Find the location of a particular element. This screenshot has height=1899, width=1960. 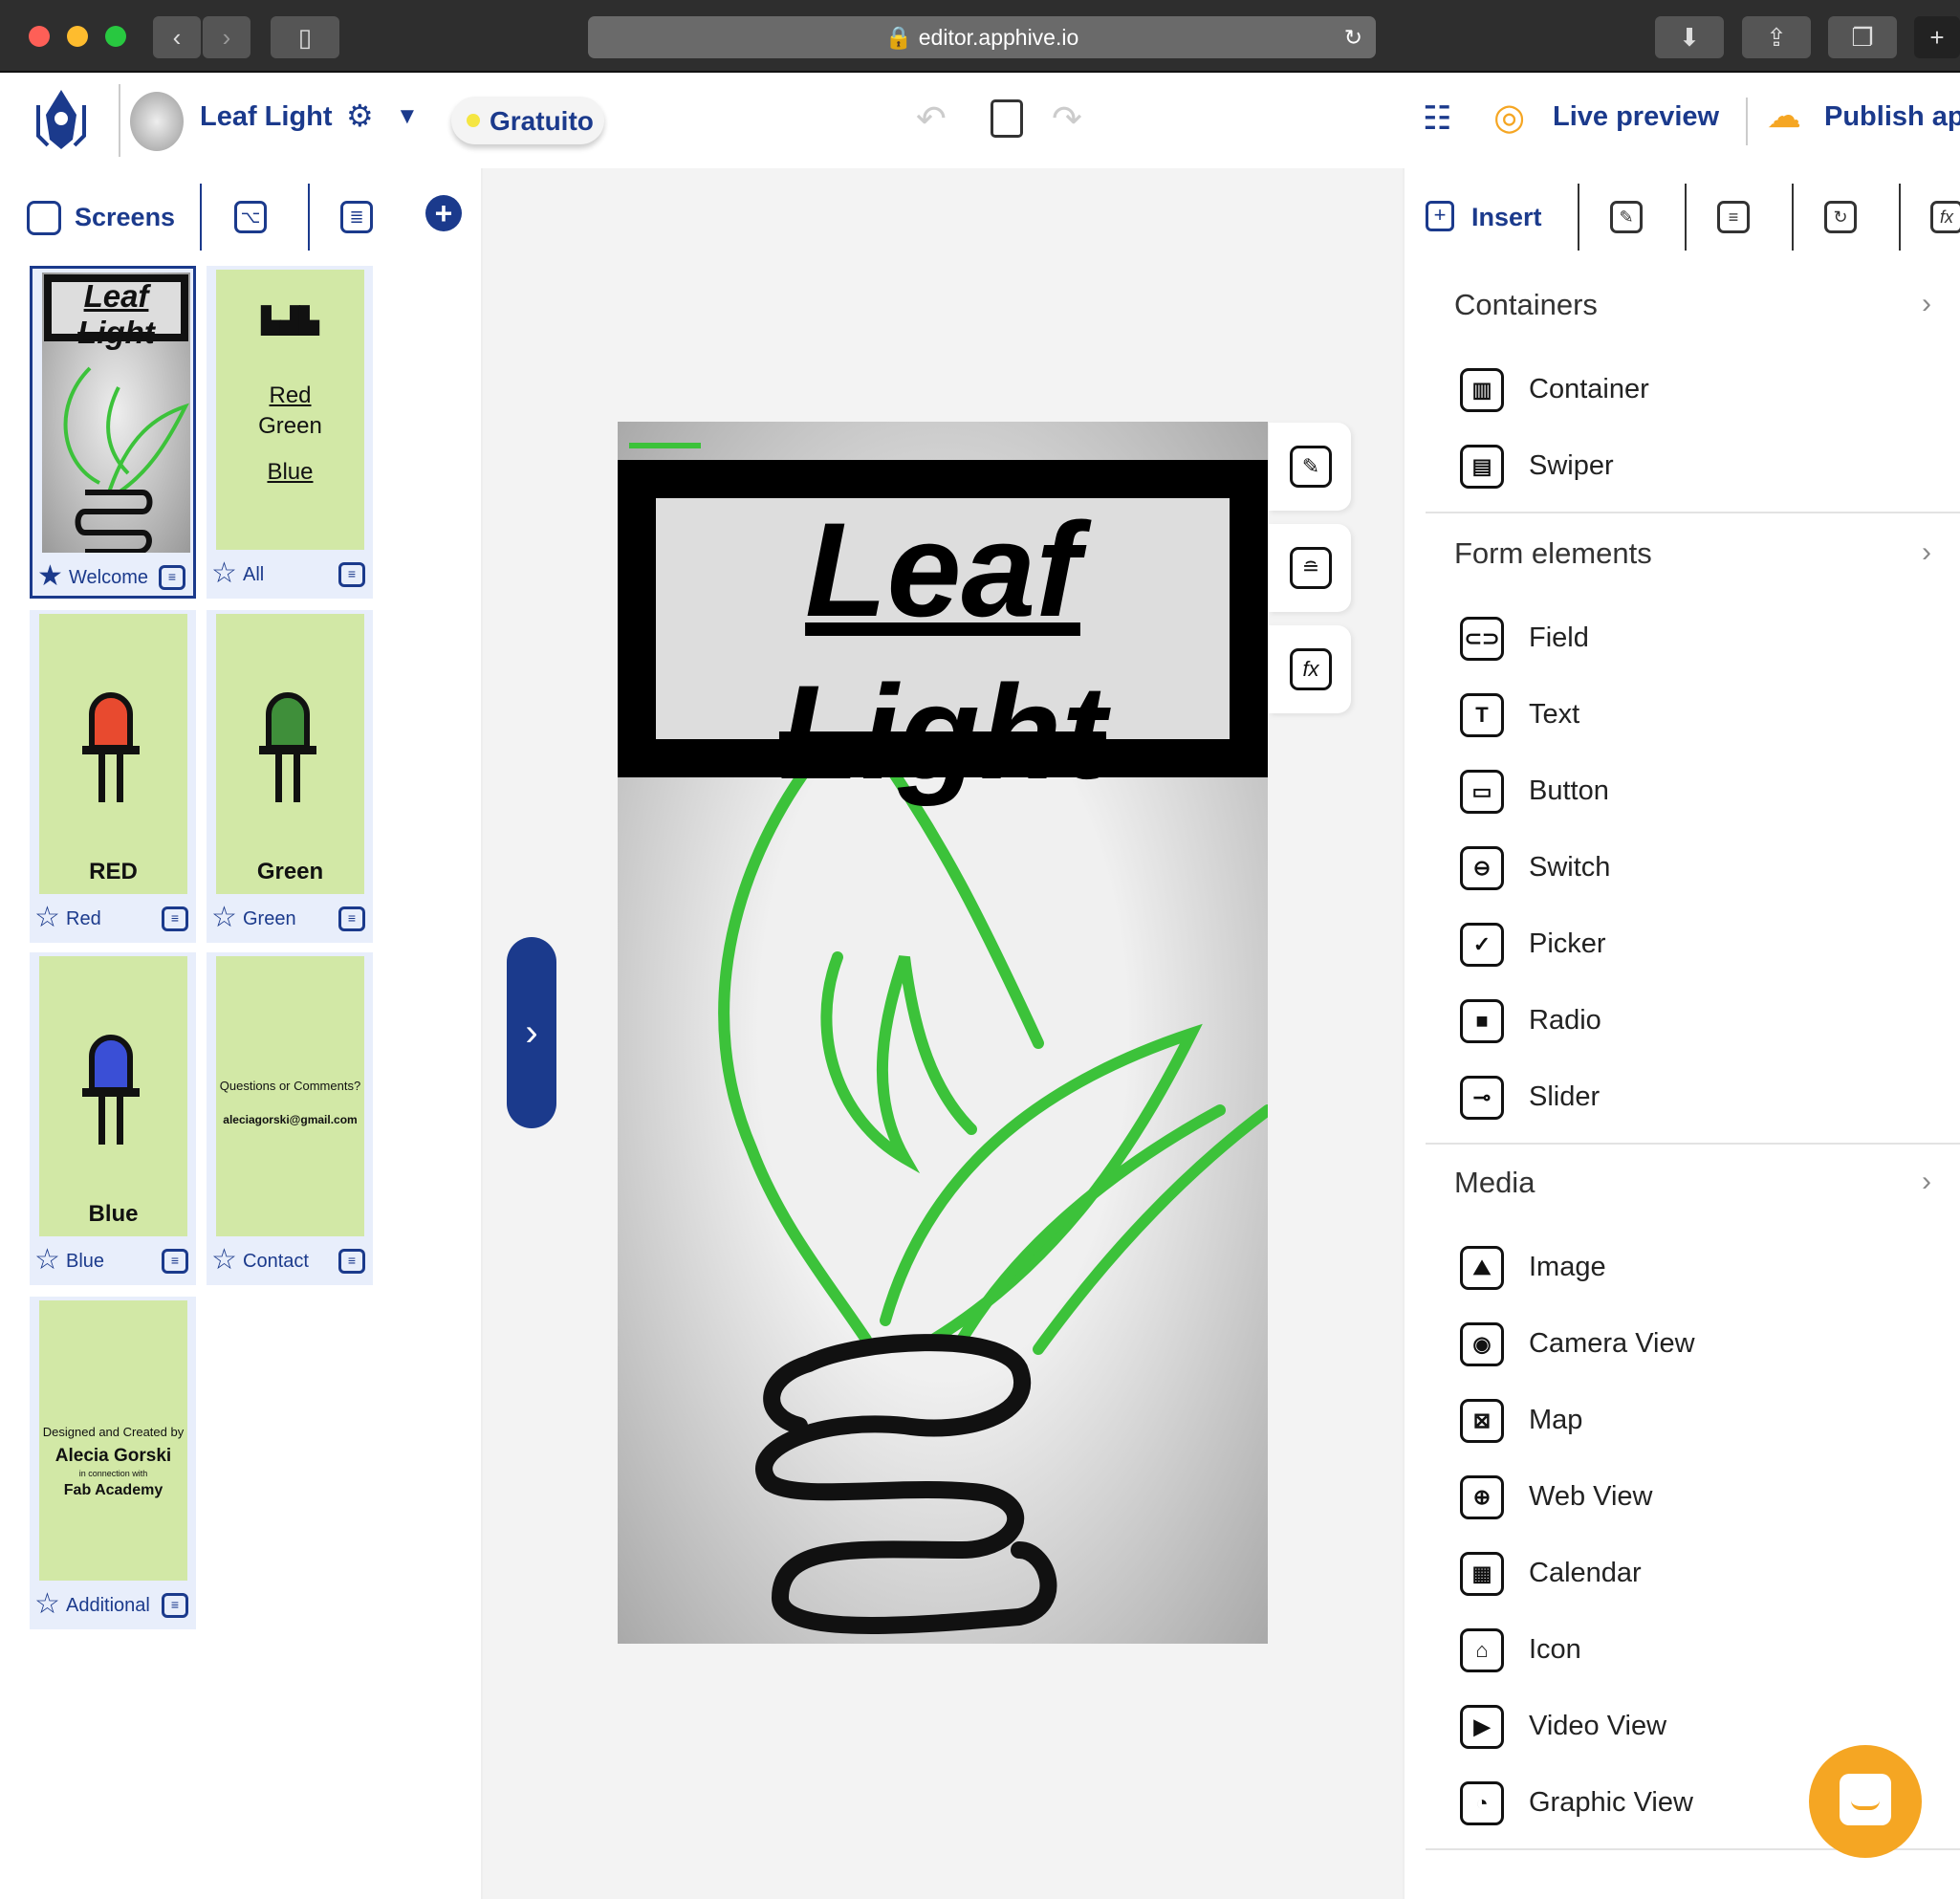

screen-name: Green is located at coordinates (269, 918).